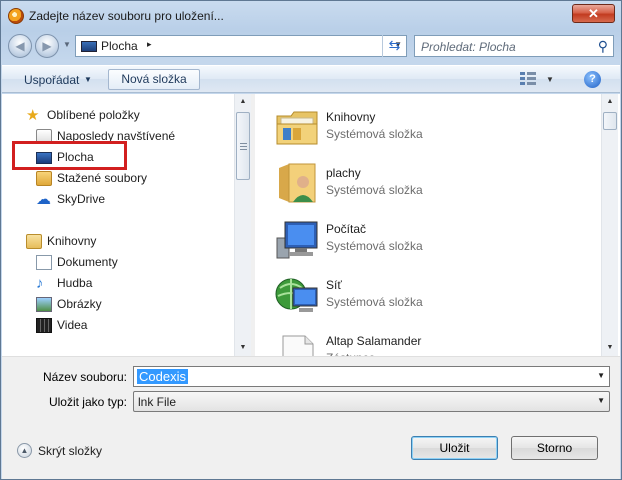 The height and width of the screenshot is (480, 622). I want to click on file-name: Počítač, so click(346, 229).